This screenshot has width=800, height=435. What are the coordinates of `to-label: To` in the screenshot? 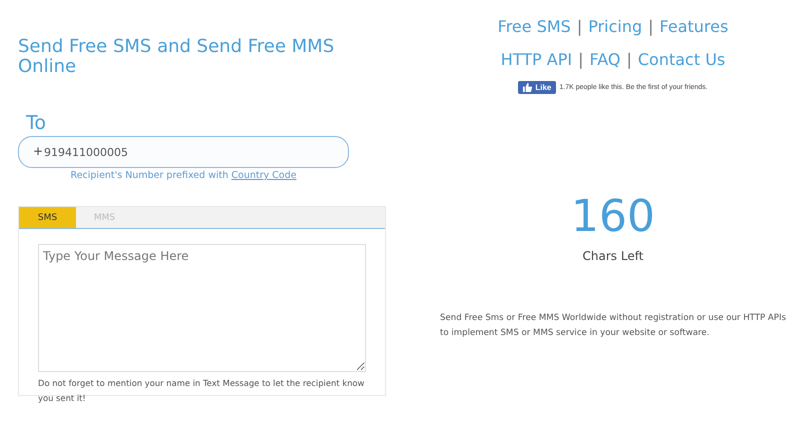 It's located at (37, 123).